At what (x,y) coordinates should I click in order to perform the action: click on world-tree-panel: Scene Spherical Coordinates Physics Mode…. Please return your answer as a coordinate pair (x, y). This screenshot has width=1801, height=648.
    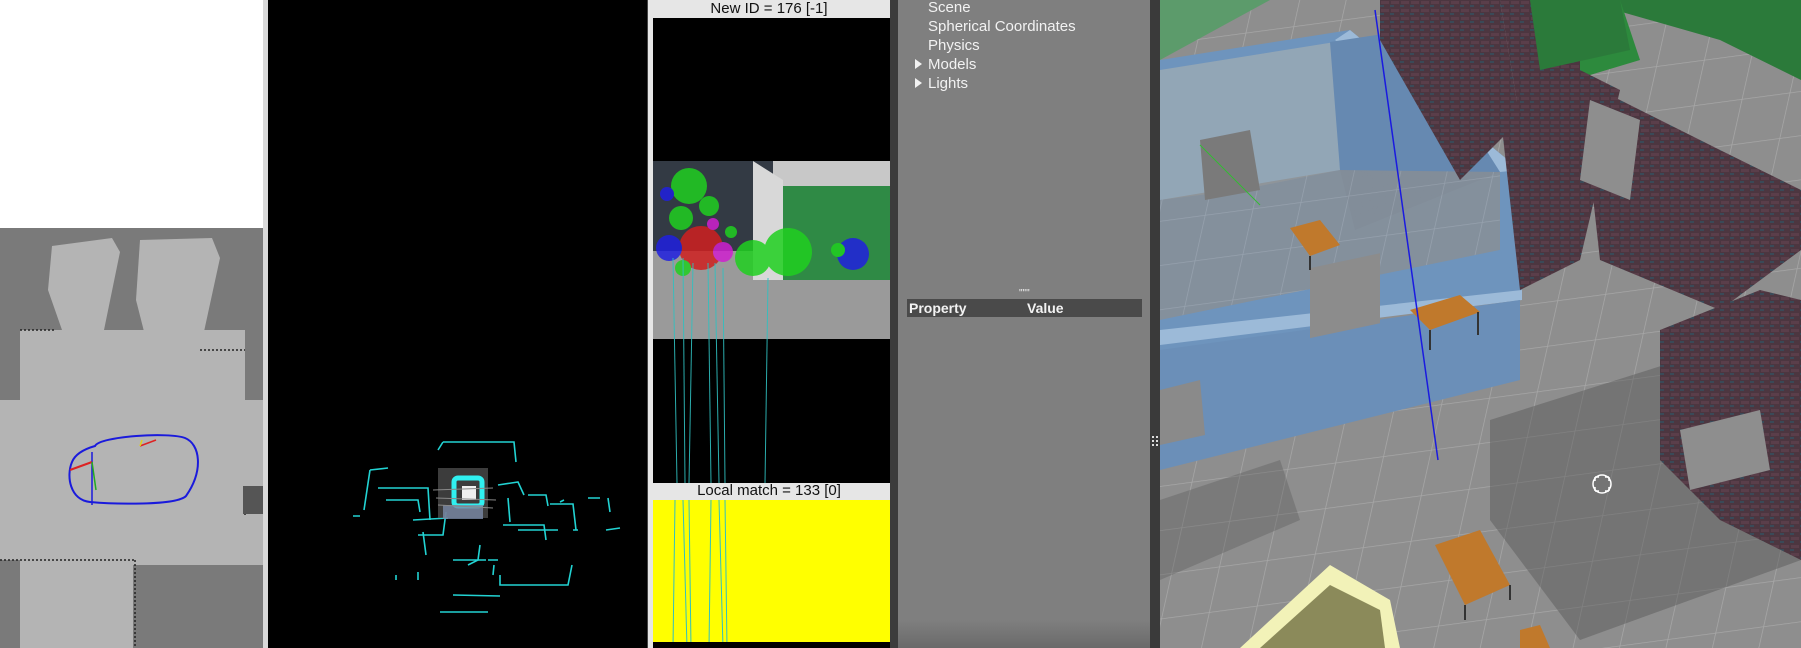
    Looking at the image, I should click on (1024, 324).